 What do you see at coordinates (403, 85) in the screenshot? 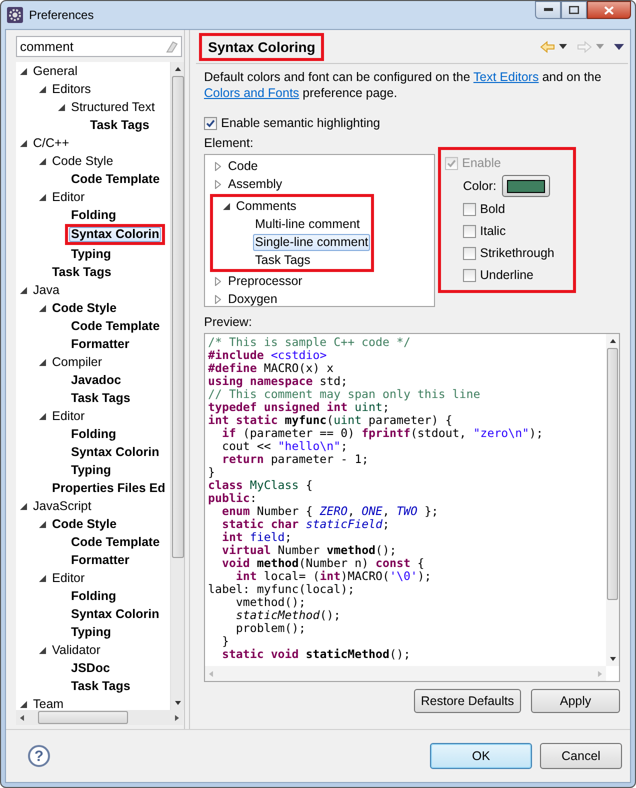
I see `description-text: Default colors and font can be configured on the Text Editors and on the Colors and Fonts preference page.` at bounding box center [403, 85].